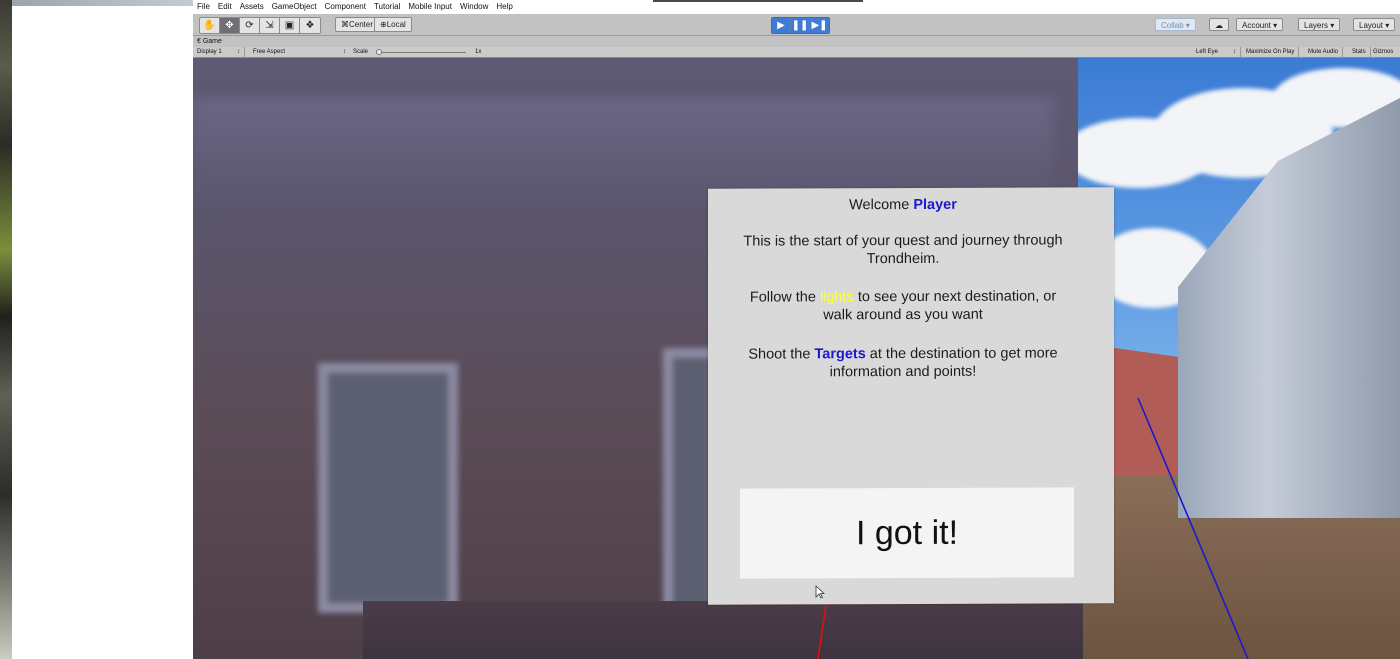 The image size is (1400, 659). Describe the element at coordinates (903, 315) in the screenshot. I see `dialog-follow-line-2: walk around as you want` at that location.